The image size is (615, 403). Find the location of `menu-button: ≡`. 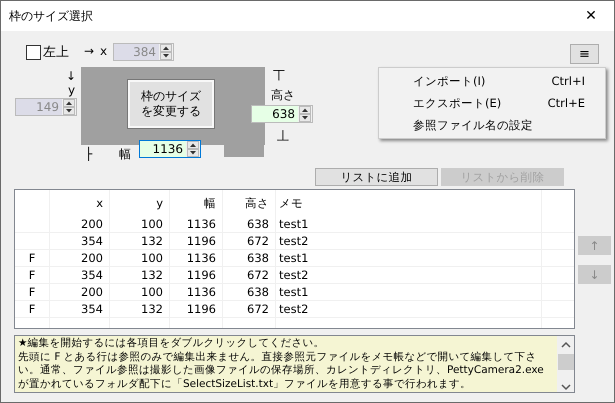

menu-button: ≡ is located at coordinates (584, 54).